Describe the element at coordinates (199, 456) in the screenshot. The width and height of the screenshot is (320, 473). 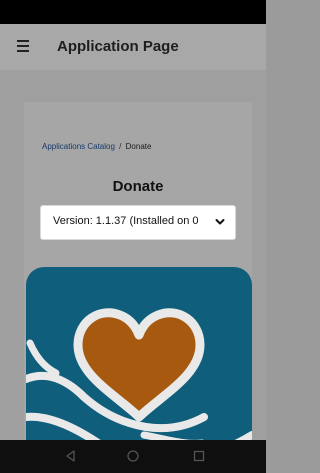
I see `recents-icon` at that location.